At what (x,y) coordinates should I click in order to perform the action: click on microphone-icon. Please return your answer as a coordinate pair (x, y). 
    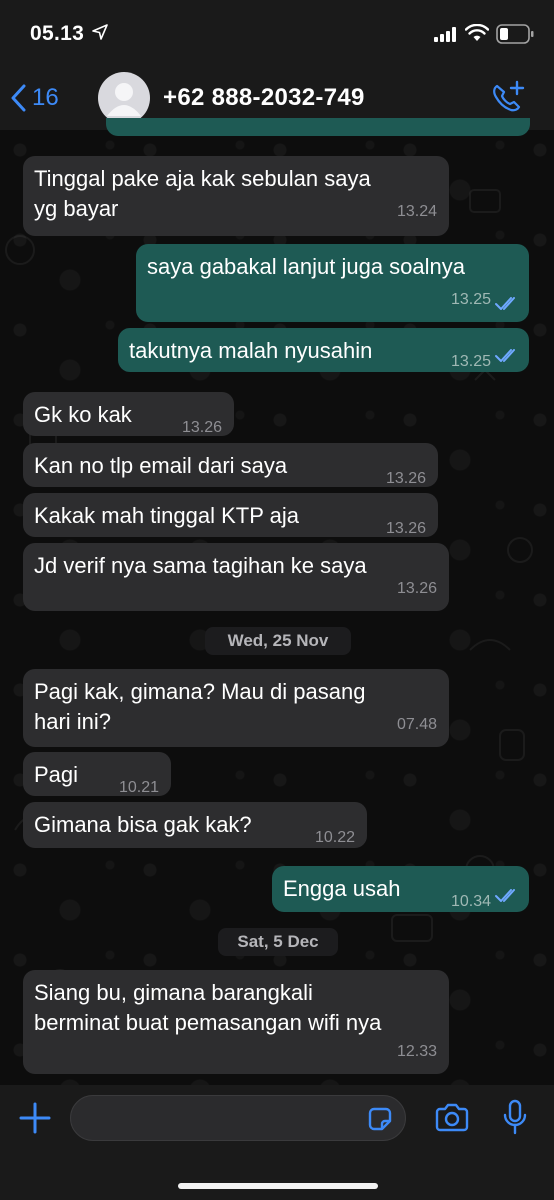
    Looking at the image, I should click on (515, 1118).